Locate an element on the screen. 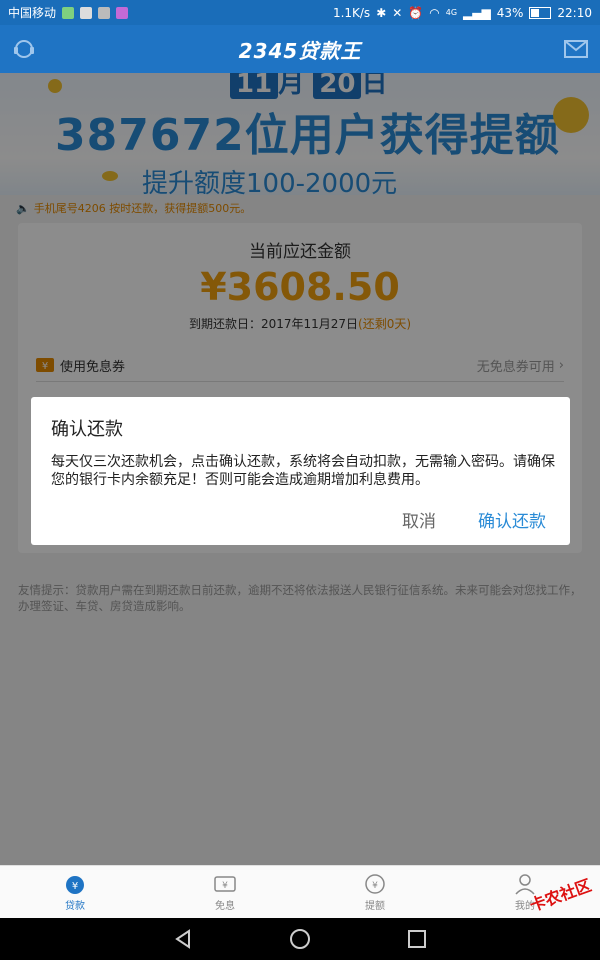 The image size is (600, 960). status-bar: 中国移动 1.1K/s ✱ ✕ ⏰ ◠ 4G ▂▄▆ 43% 22:10 is located at coordinates (300, 12).